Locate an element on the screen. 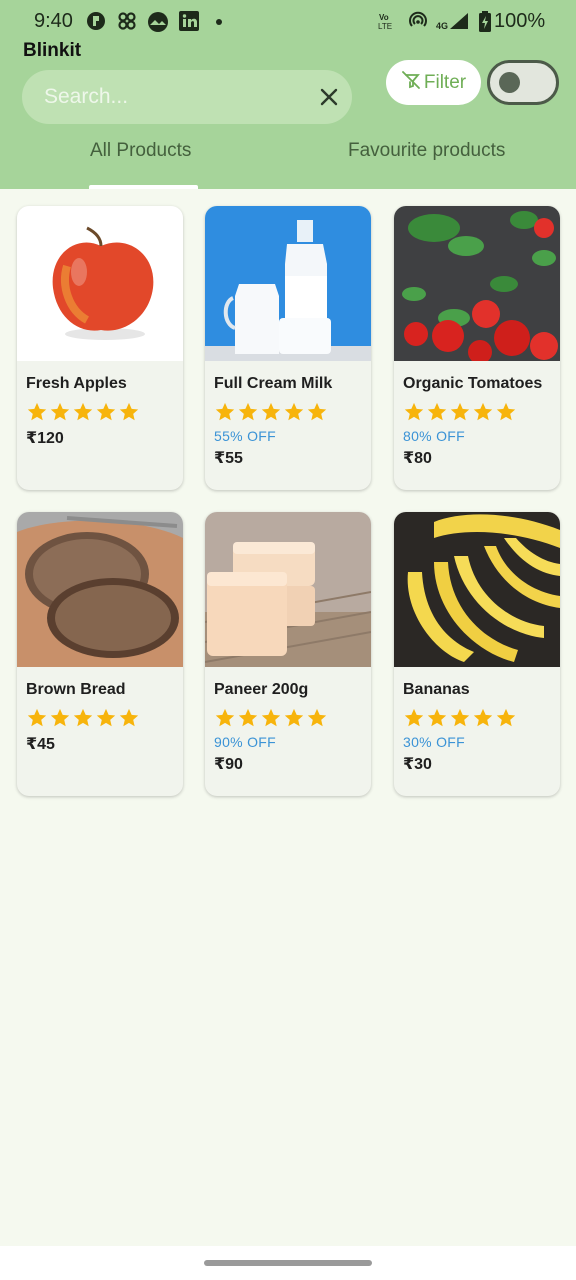 Image resolution: width=576 pixels, height=1280 pixels. discount-label: 90% OFF is located at coordinates (245, 742).